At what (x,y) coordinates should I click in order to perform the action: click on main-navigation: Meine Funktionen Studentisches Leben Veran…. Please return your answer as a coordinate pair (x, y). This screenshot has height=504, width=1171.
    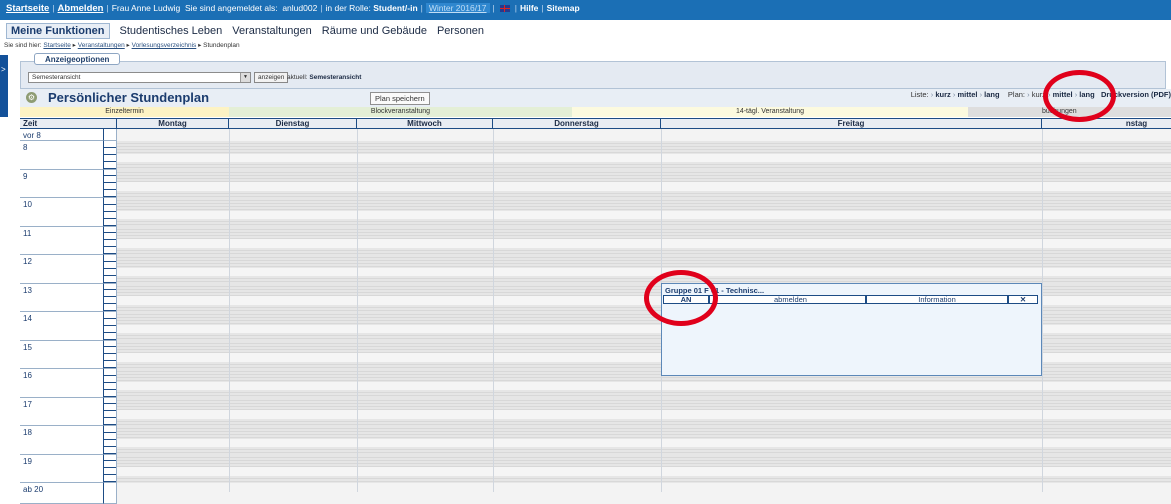
    Looking at the image, I should click on (250, 32).